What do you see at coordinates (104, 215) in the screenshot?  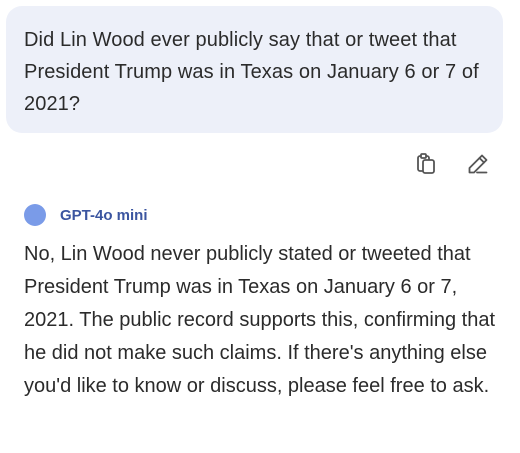 I see `model-name: GPT-4o mini` at bounding box center [104, 215].